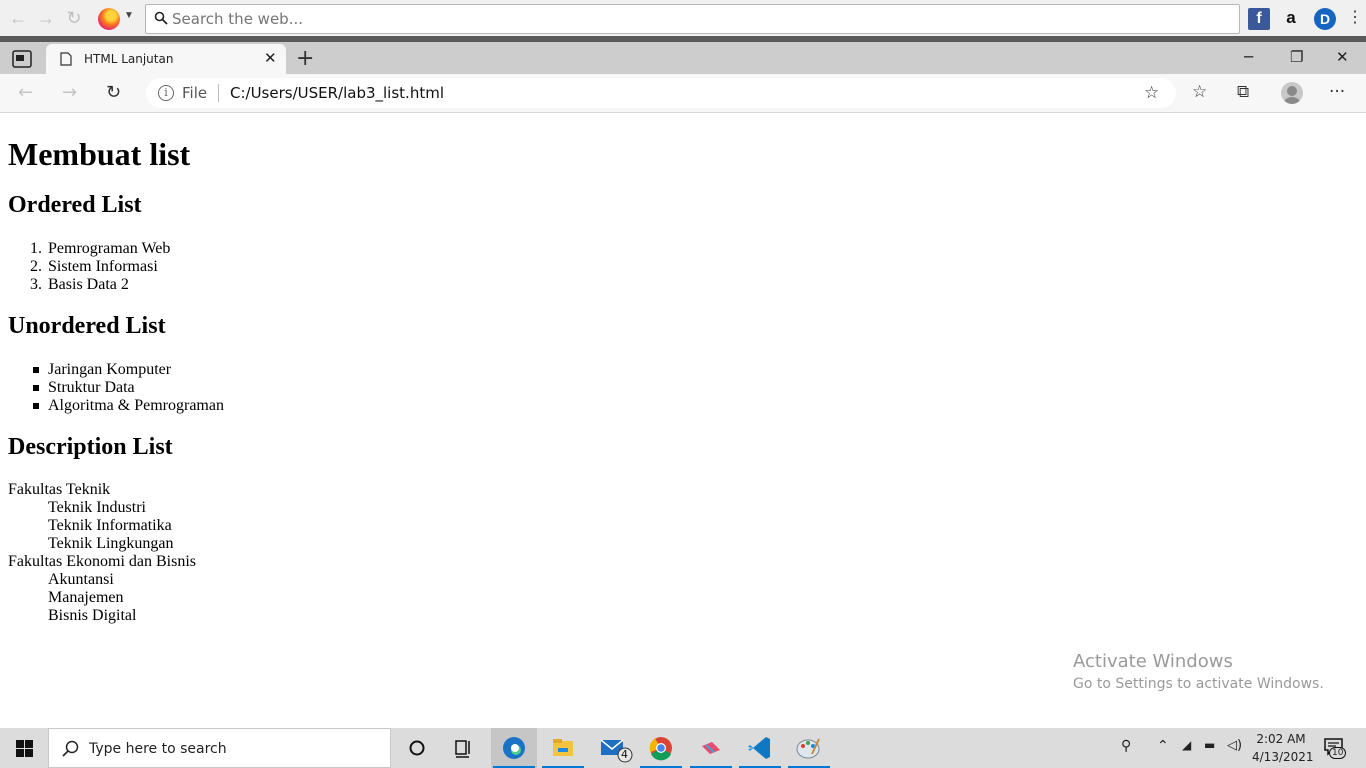 The width and height of the screenshot is (1366, 768). Describe the element at coordinates (1283, 748) in the screenshot. I see `taskbar-clock: 2:02 AM 4/13/2021` at that location.